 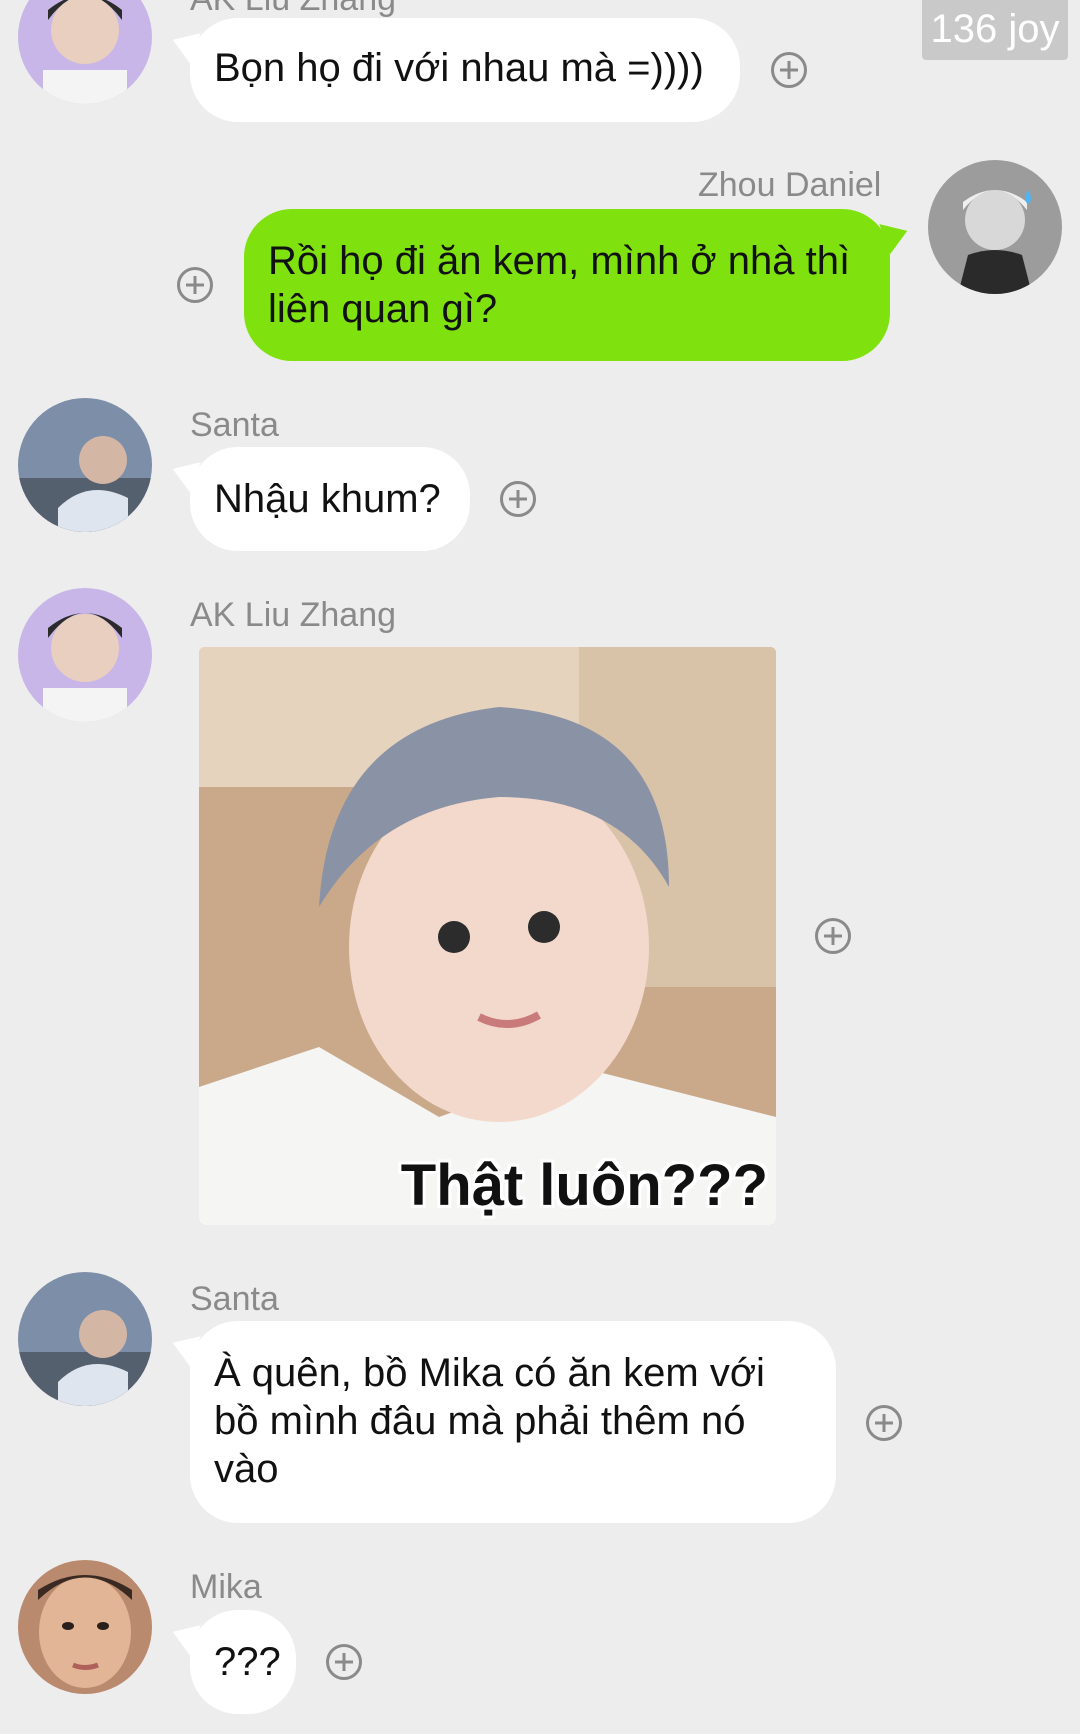 I want to click on message-text-line: Rồi họ đi ăn kem, mình ở nhà thì, so click(x=559, y=261).